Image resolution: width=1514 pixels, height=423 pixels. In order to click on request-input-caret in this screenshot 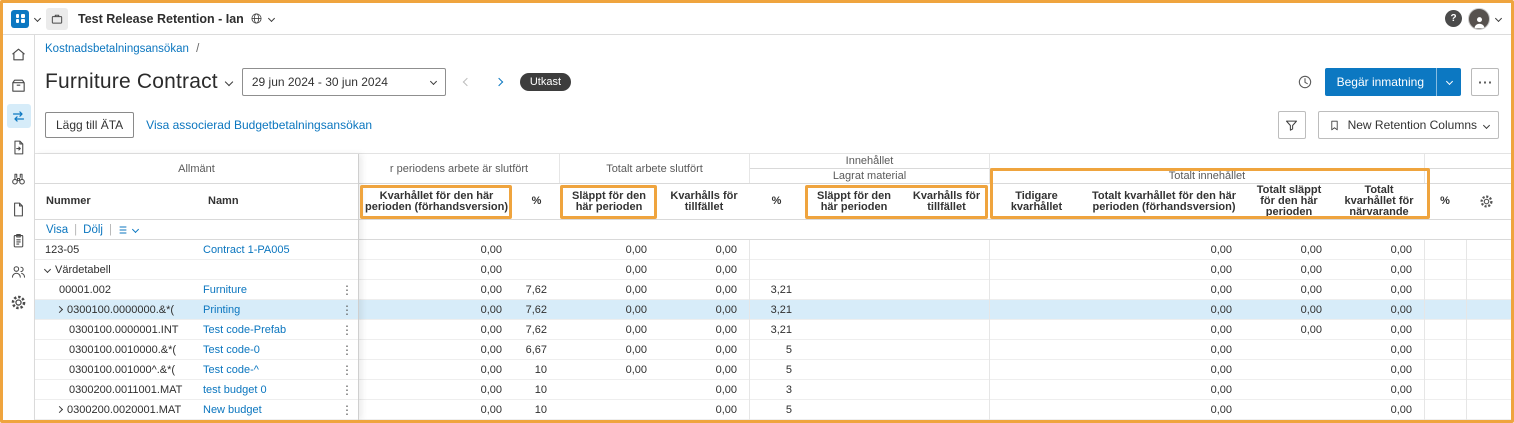, I will do `click(1448, 81)`.